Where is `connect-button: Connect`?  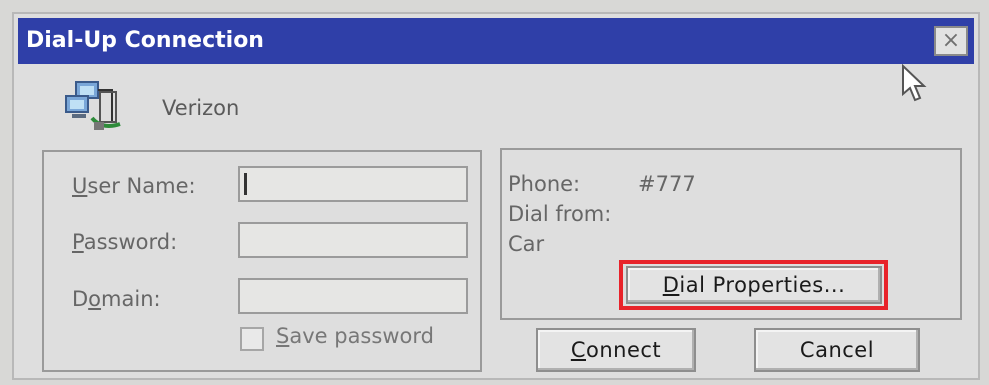
connect-button: Connect is located at coordinates (616, 350).